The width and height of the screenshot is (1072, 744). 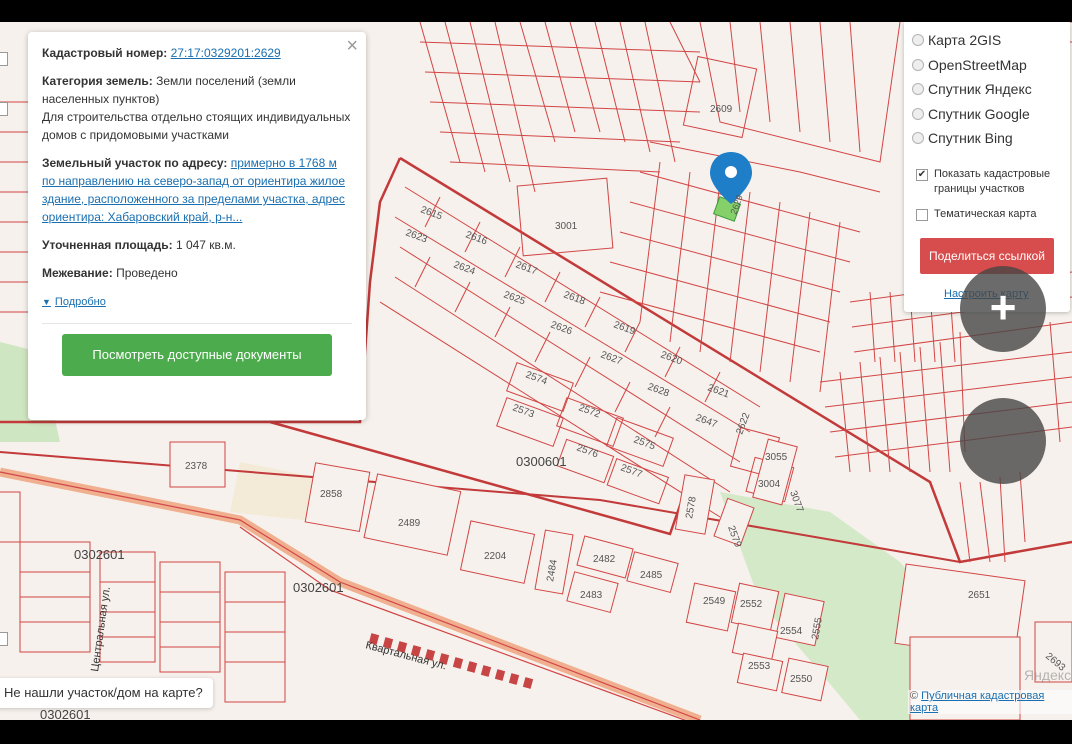 What do you see at coordinates (226, 53) in the screenshot?
I see `cadastral-number-link: 27:17:0329201:2629` at bounding box center [226, 53].